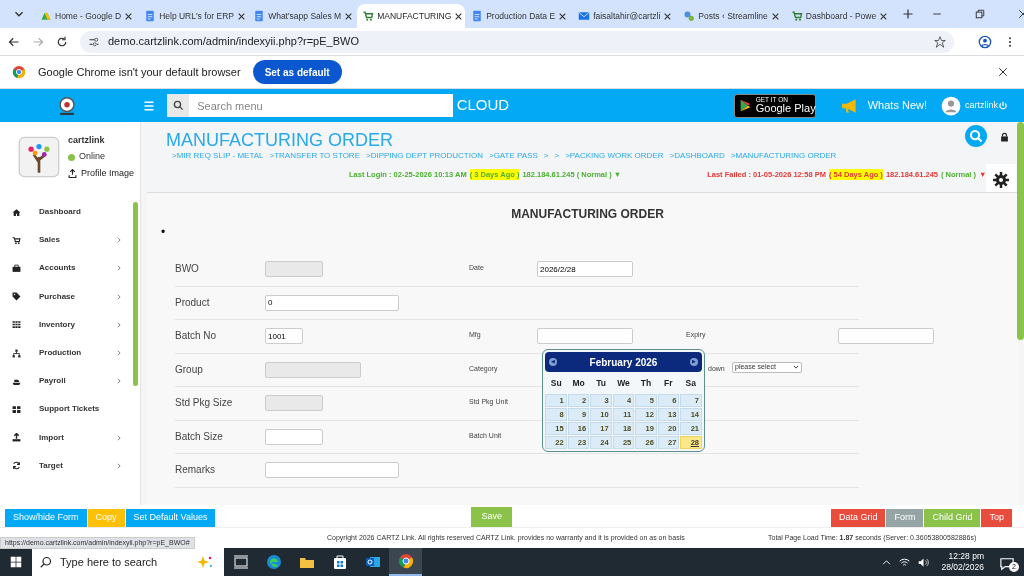 The width and height of the screenshot is (1024, 576). What do you see at coordinates (339, 562) in the screenshot?
I see `store-icon` at bounding box center [339, 562].